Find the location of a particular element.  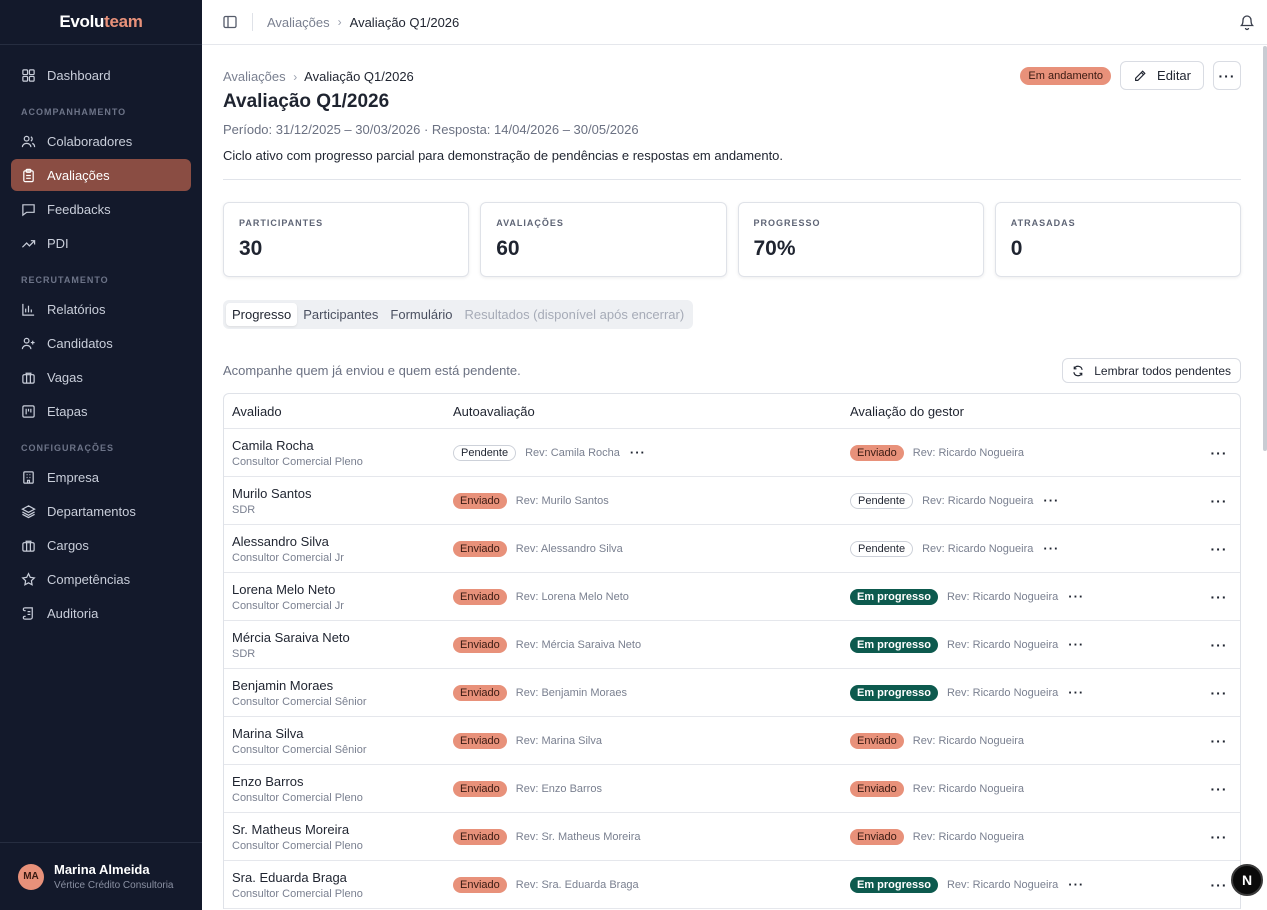

sidebar-item-cargos: Cargos is located at coordinates (101, 545).